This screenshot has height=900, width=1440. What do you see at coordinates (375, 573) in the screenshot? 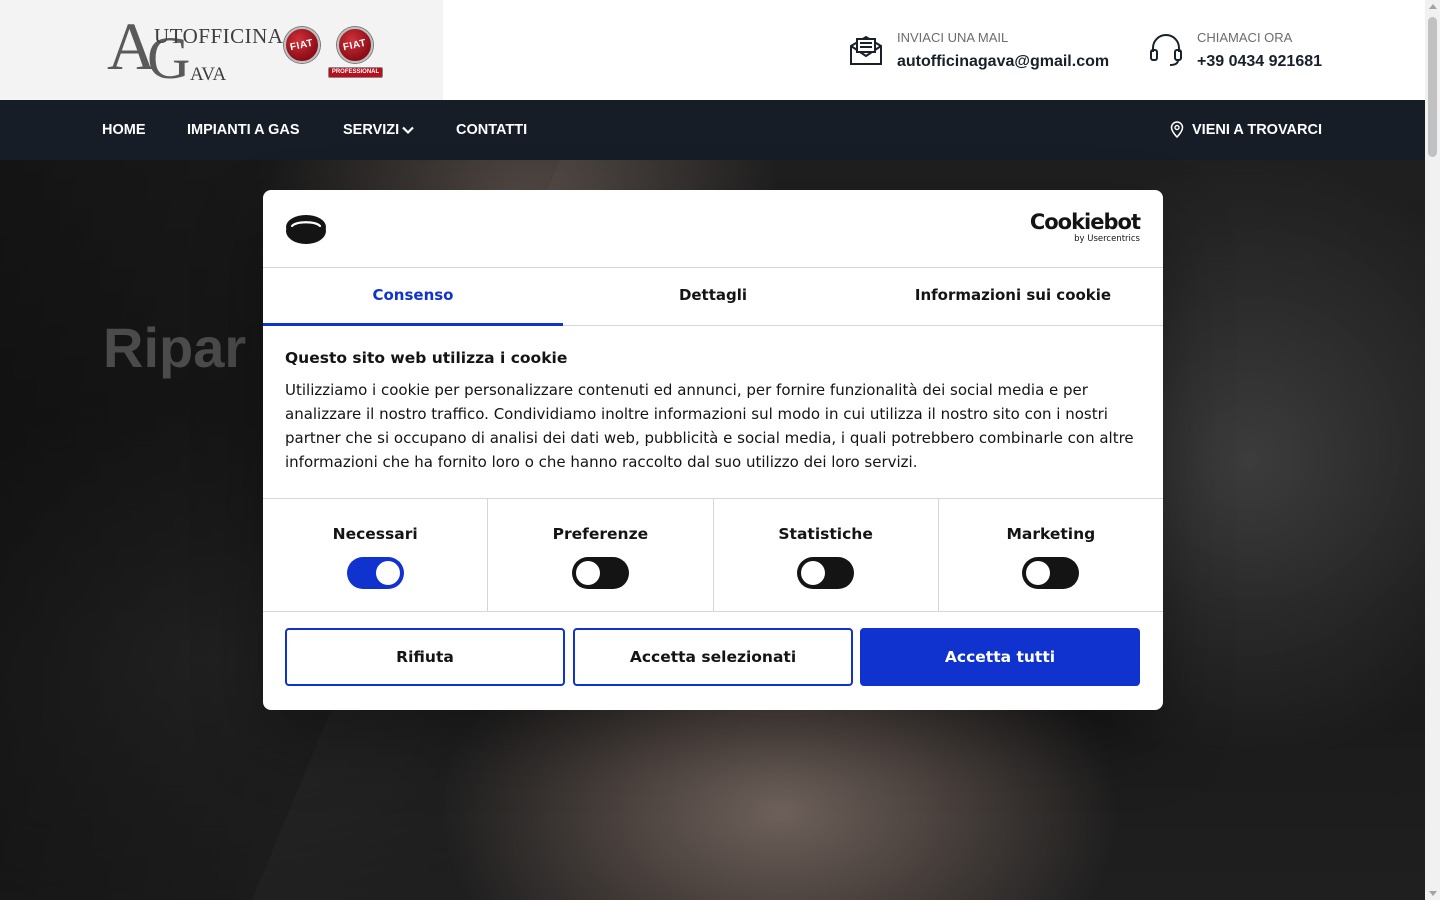
I see `toggle-necessari` at bounding box center [375, 573].